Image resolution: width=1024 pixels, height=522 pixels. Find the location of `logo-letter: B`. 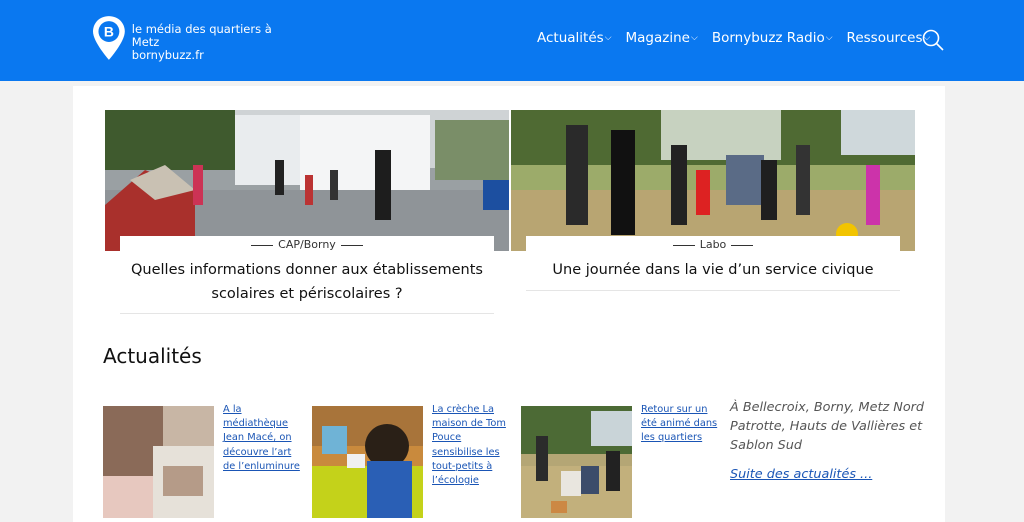

logo-letter: B is located at coordinates (109, 32).